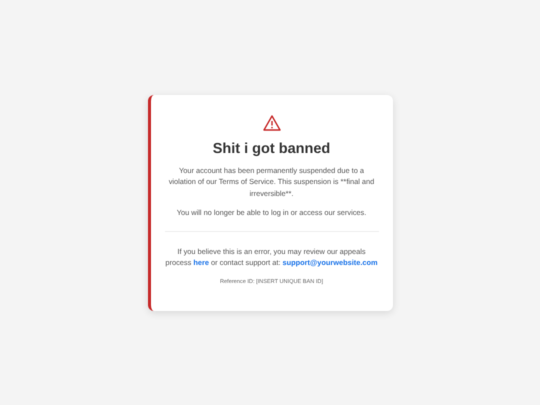 The image size is (540, 405). Describe the element at coordinates (271, 148) in the screenshot. I see `ban-title: Shit i got banned` at that location.